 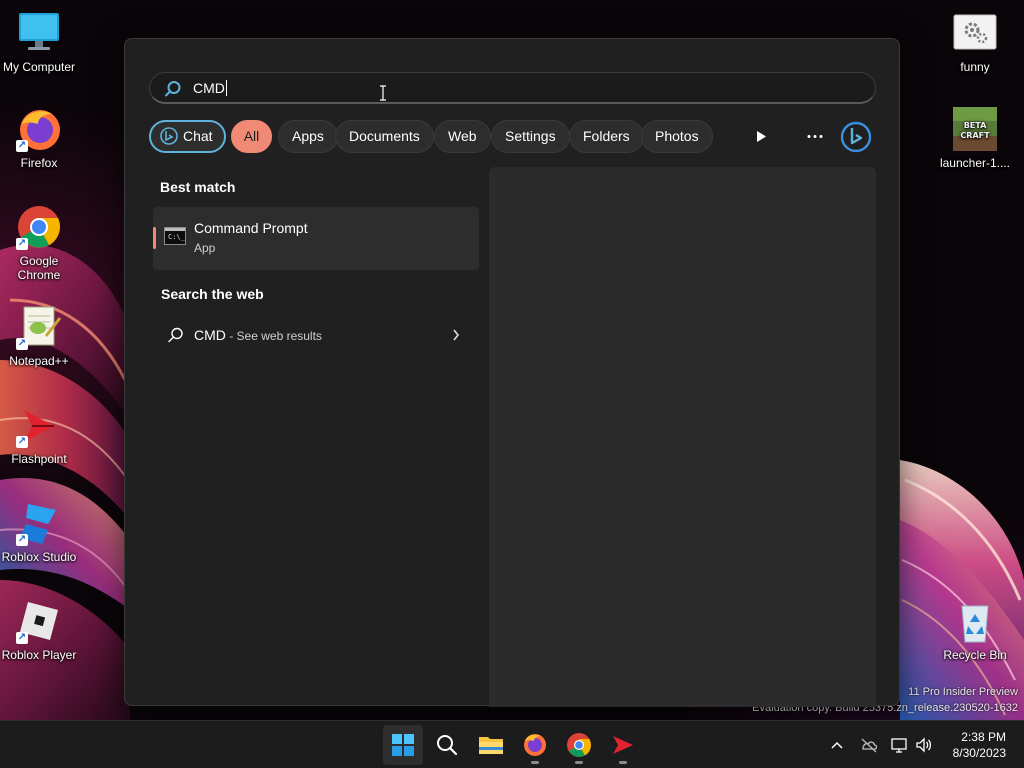 I want to click on text-caret, so click(x=226, y=88).